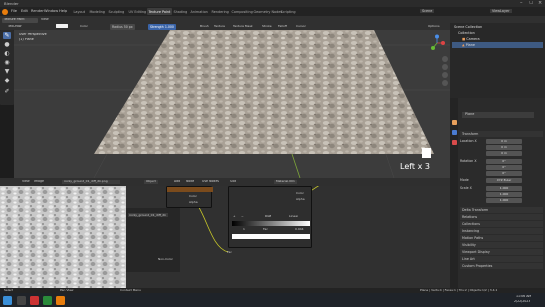  Describe the element at coordinates (15, 26) in the screenshot. I see `brush-name: TexDraw` at that location.